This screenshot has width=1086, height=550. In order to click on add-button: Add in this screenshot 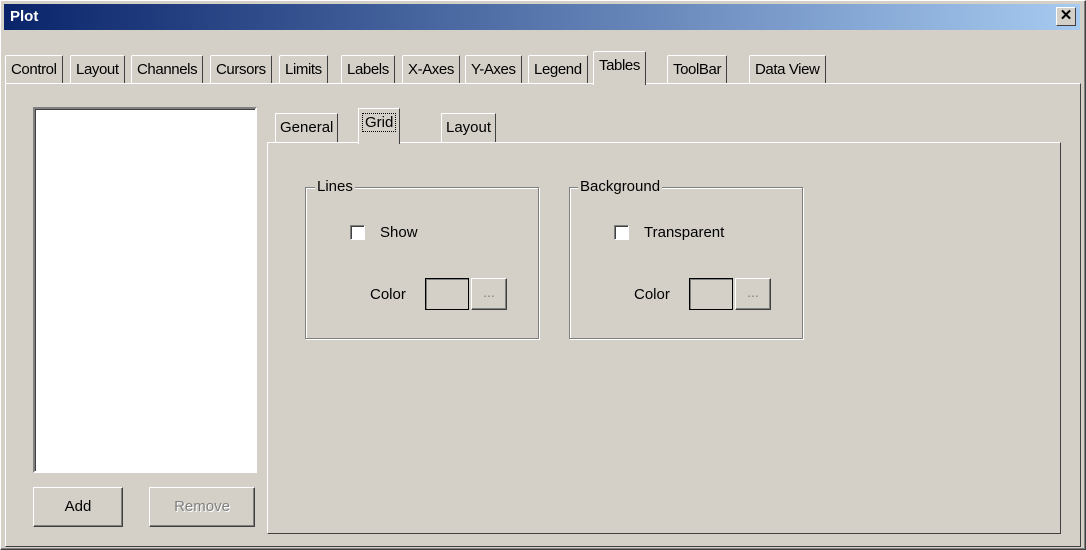, I will do `click(78, 507)`.